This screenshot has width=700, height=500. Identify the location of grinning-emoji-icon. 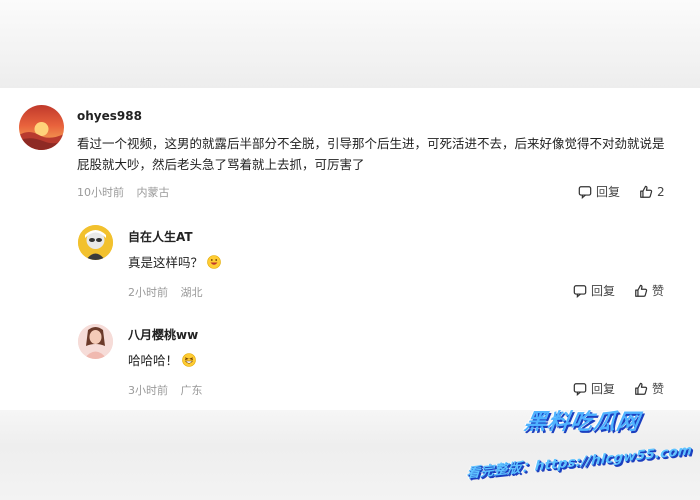
(214, 264).